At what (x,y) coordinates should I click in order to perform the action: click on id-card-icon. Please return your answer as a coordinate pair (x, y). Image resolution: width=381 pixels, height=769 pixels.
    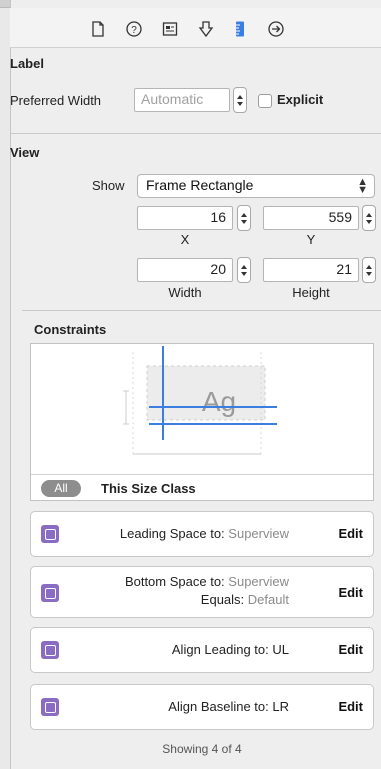
    Looking at the image, I should click on (170, 29).